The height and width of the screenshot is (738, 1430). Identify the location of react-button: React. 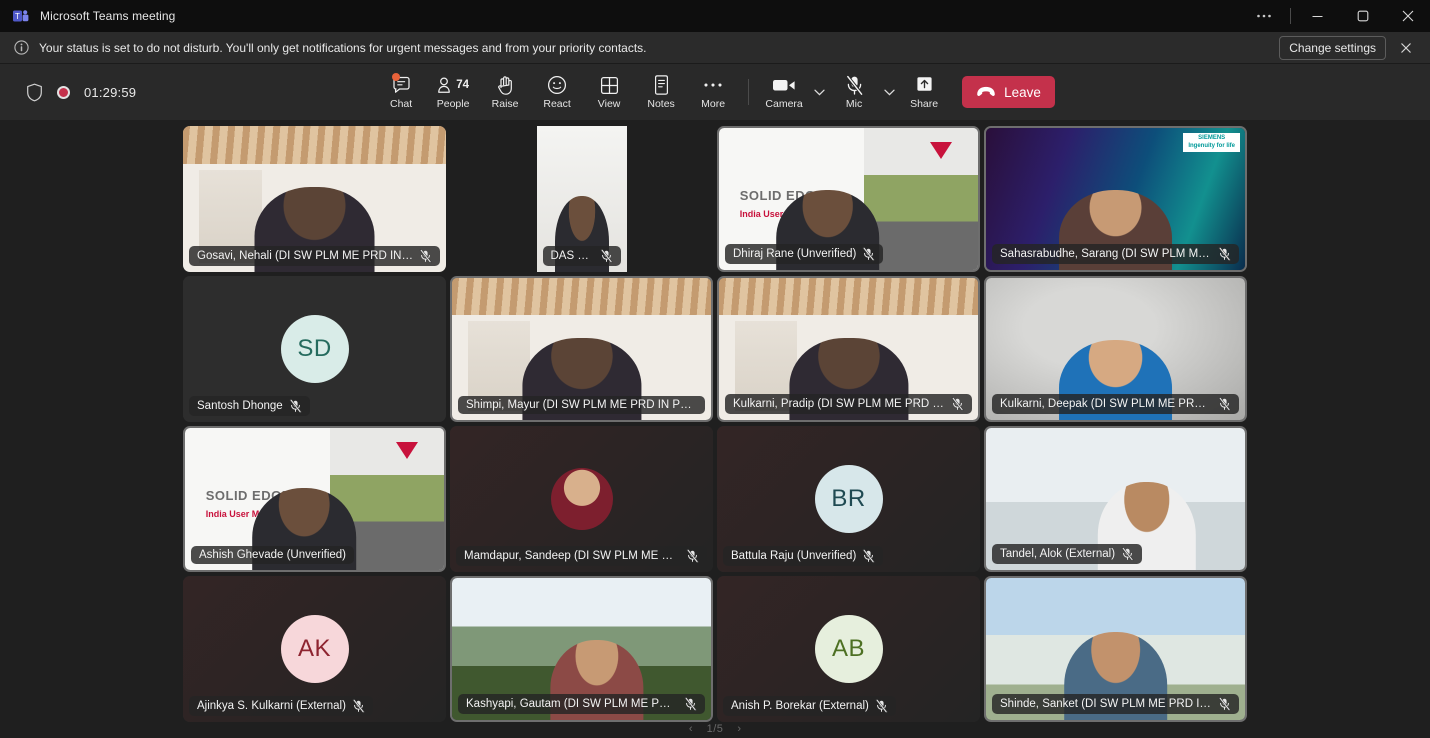
(557, 92).